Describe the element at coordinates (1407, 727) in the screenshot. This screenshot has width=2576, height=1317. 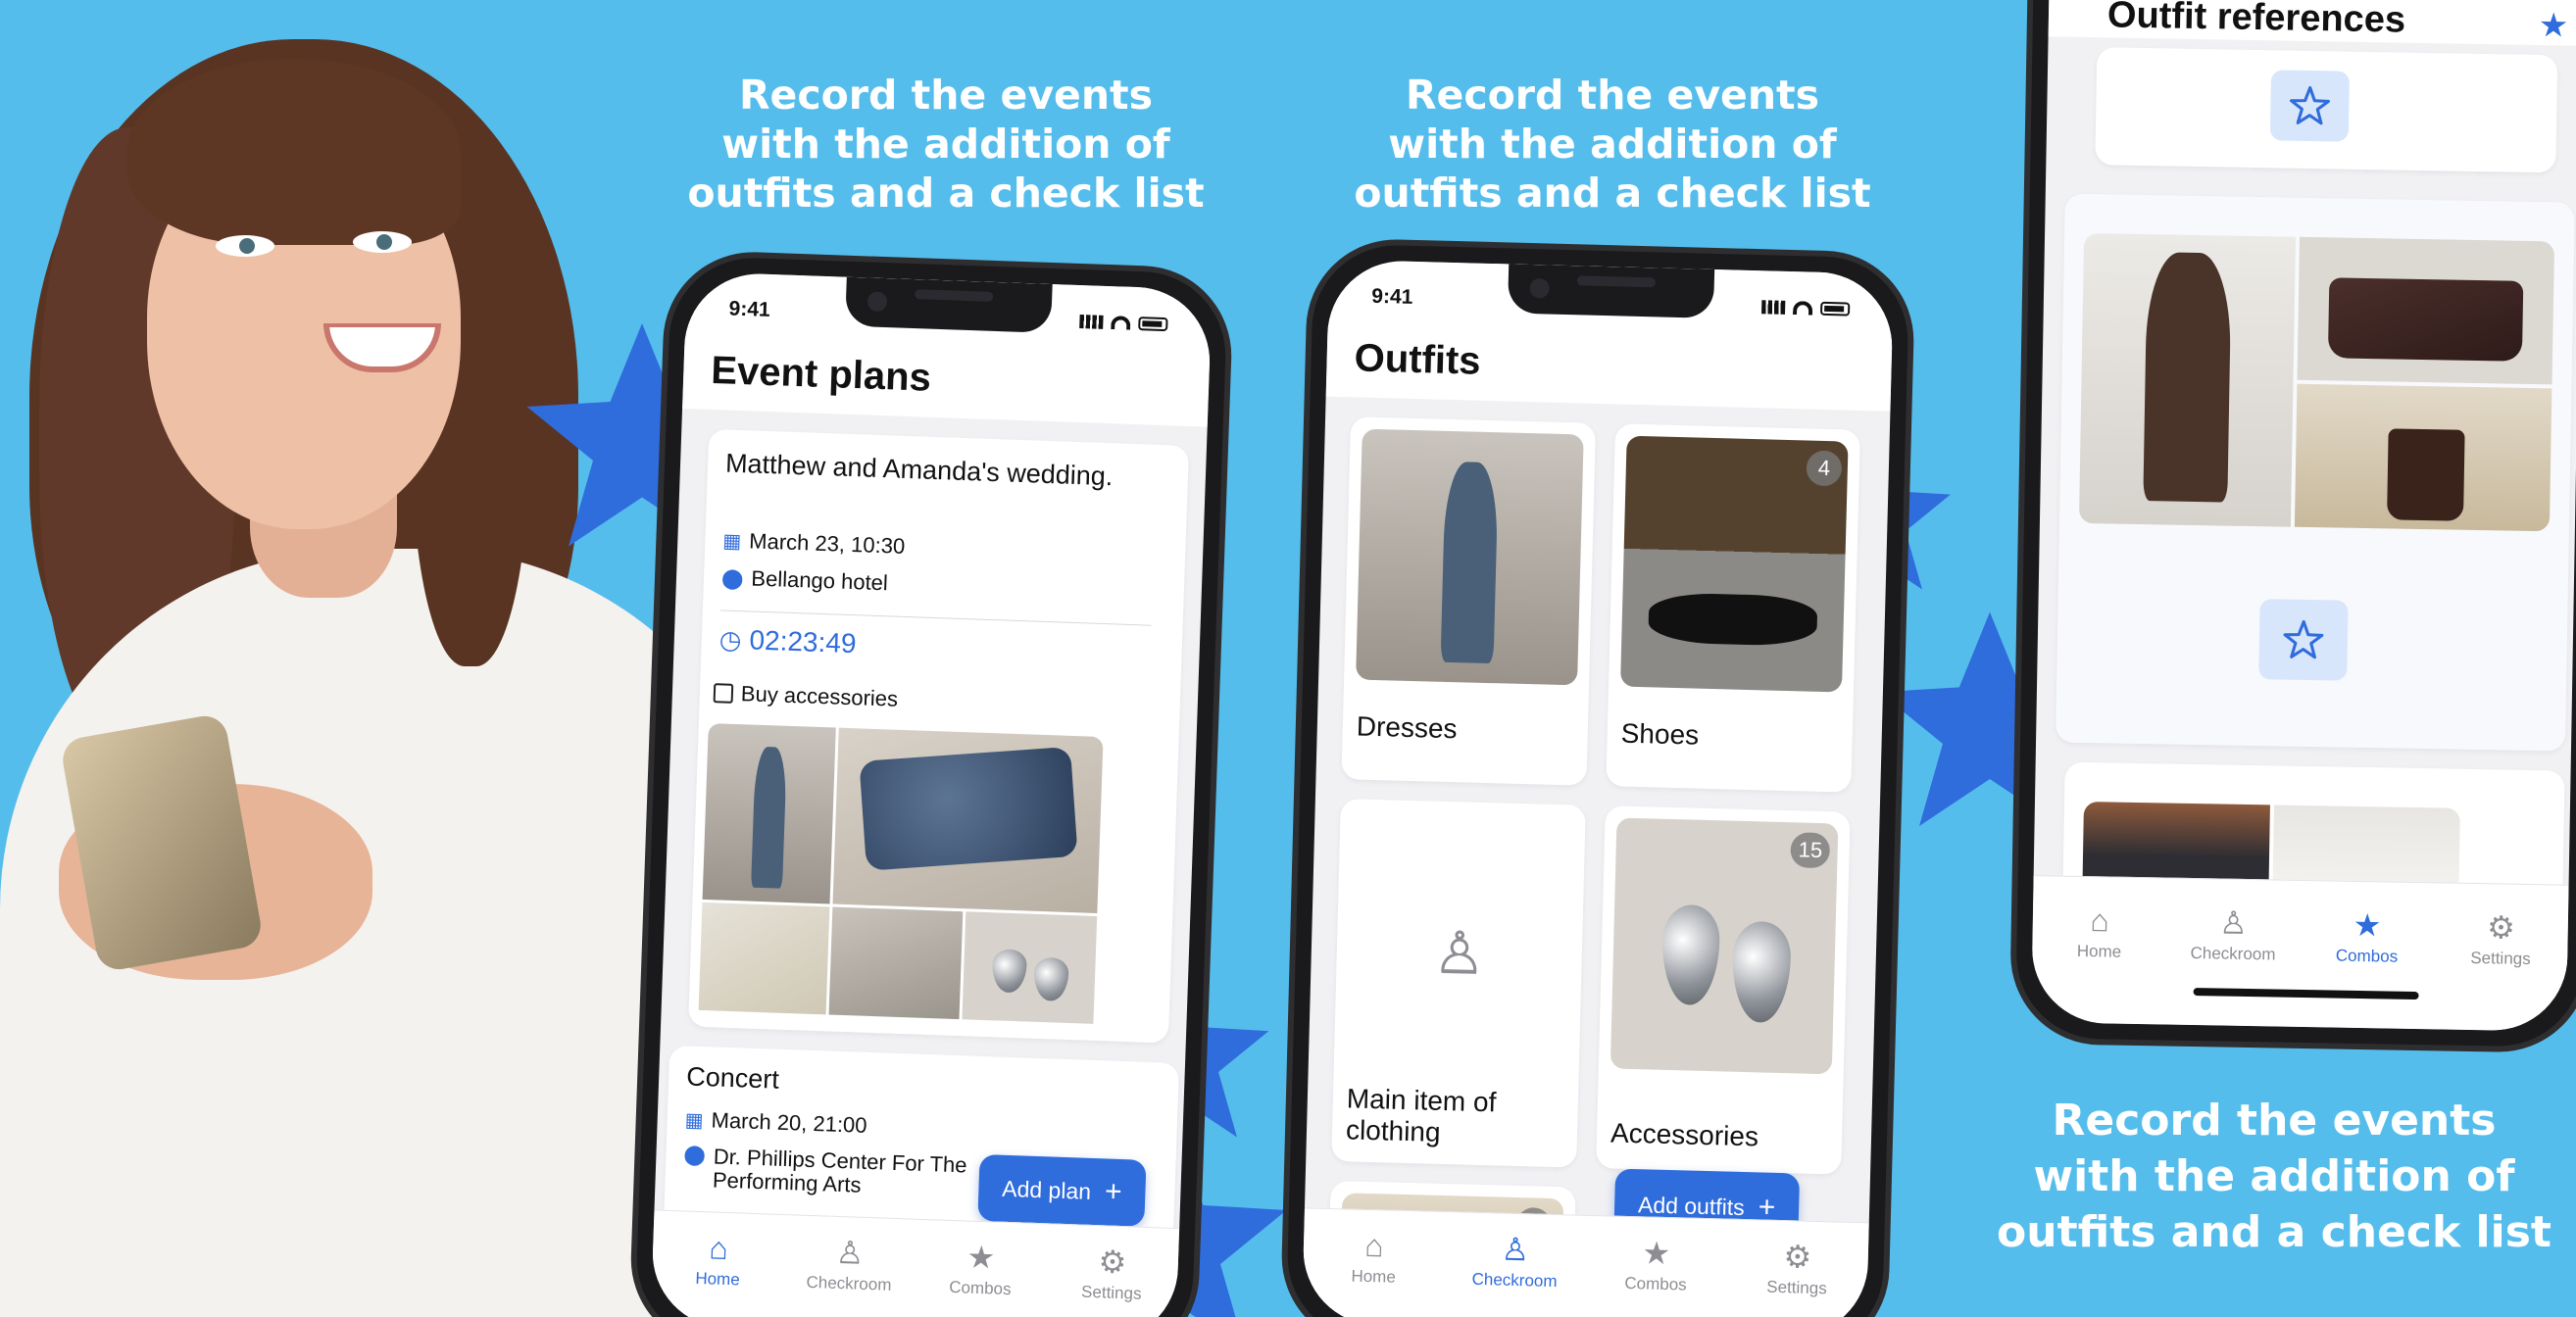
I see `category-label: Dresses` at that location.